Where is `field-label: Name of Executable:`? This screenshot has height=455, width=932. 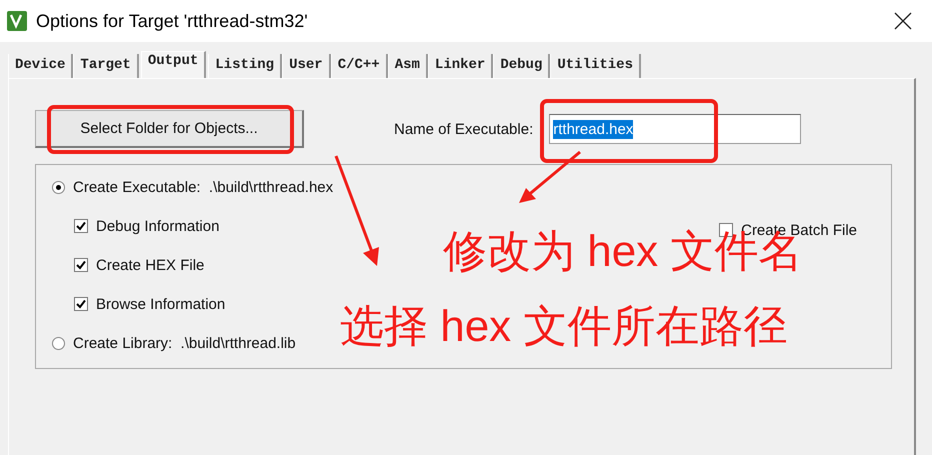 field-label: Name of Executable: is located at coordinates (464, 129).